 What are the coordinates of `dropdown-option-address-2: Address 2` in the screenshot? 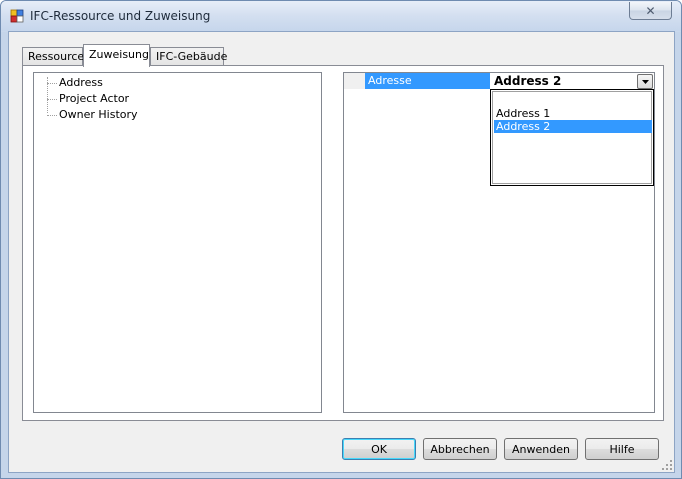 It's located at (573, 126).